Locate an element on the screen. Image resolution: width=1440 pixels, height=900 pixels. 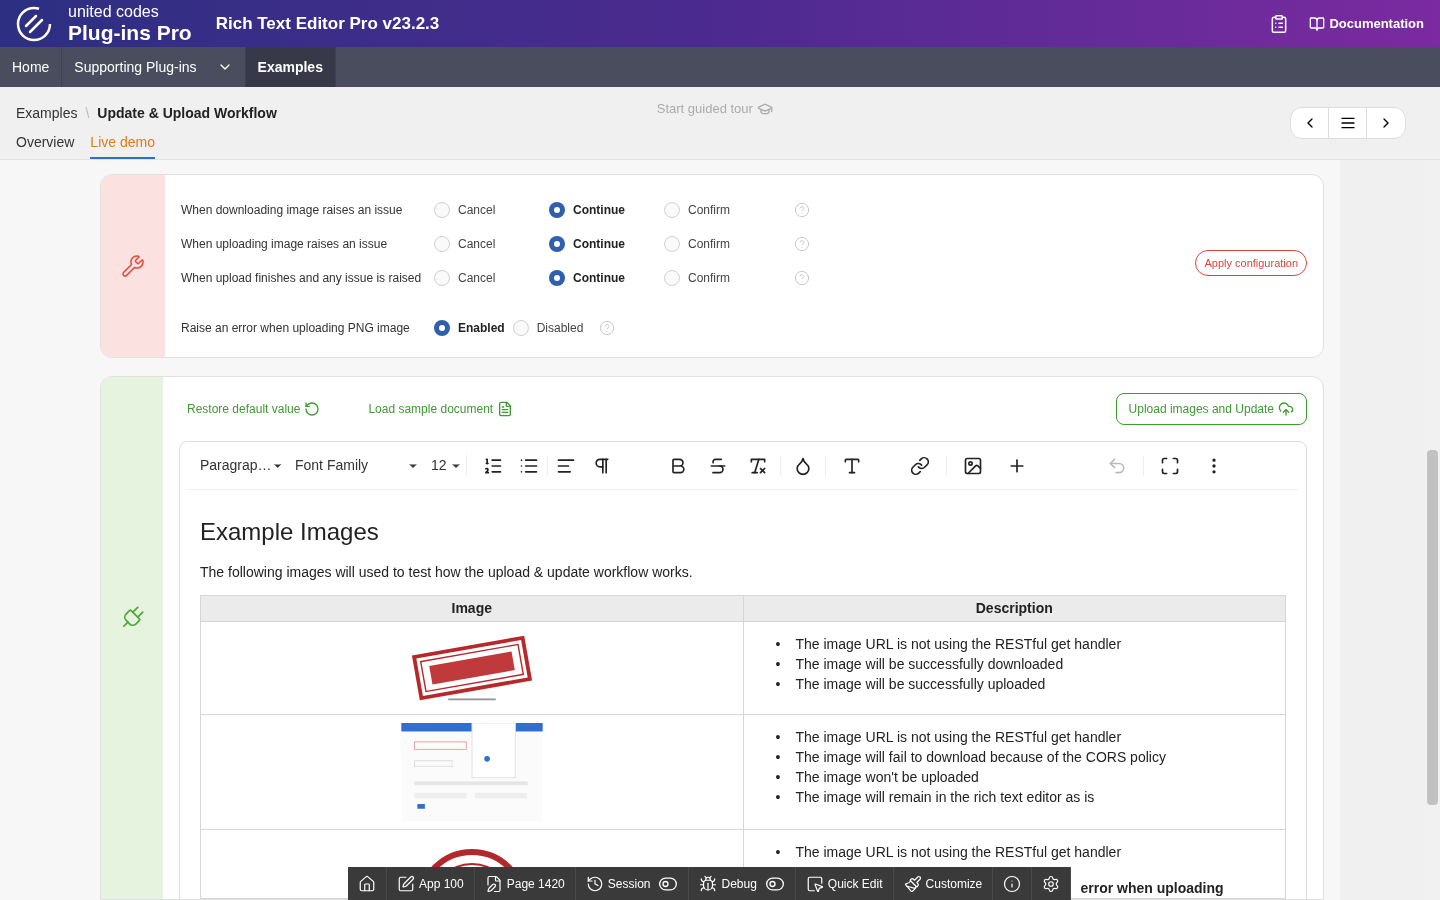
list-item: The image will fail to download because of the CORS policy is located at coordinates (980, 757).